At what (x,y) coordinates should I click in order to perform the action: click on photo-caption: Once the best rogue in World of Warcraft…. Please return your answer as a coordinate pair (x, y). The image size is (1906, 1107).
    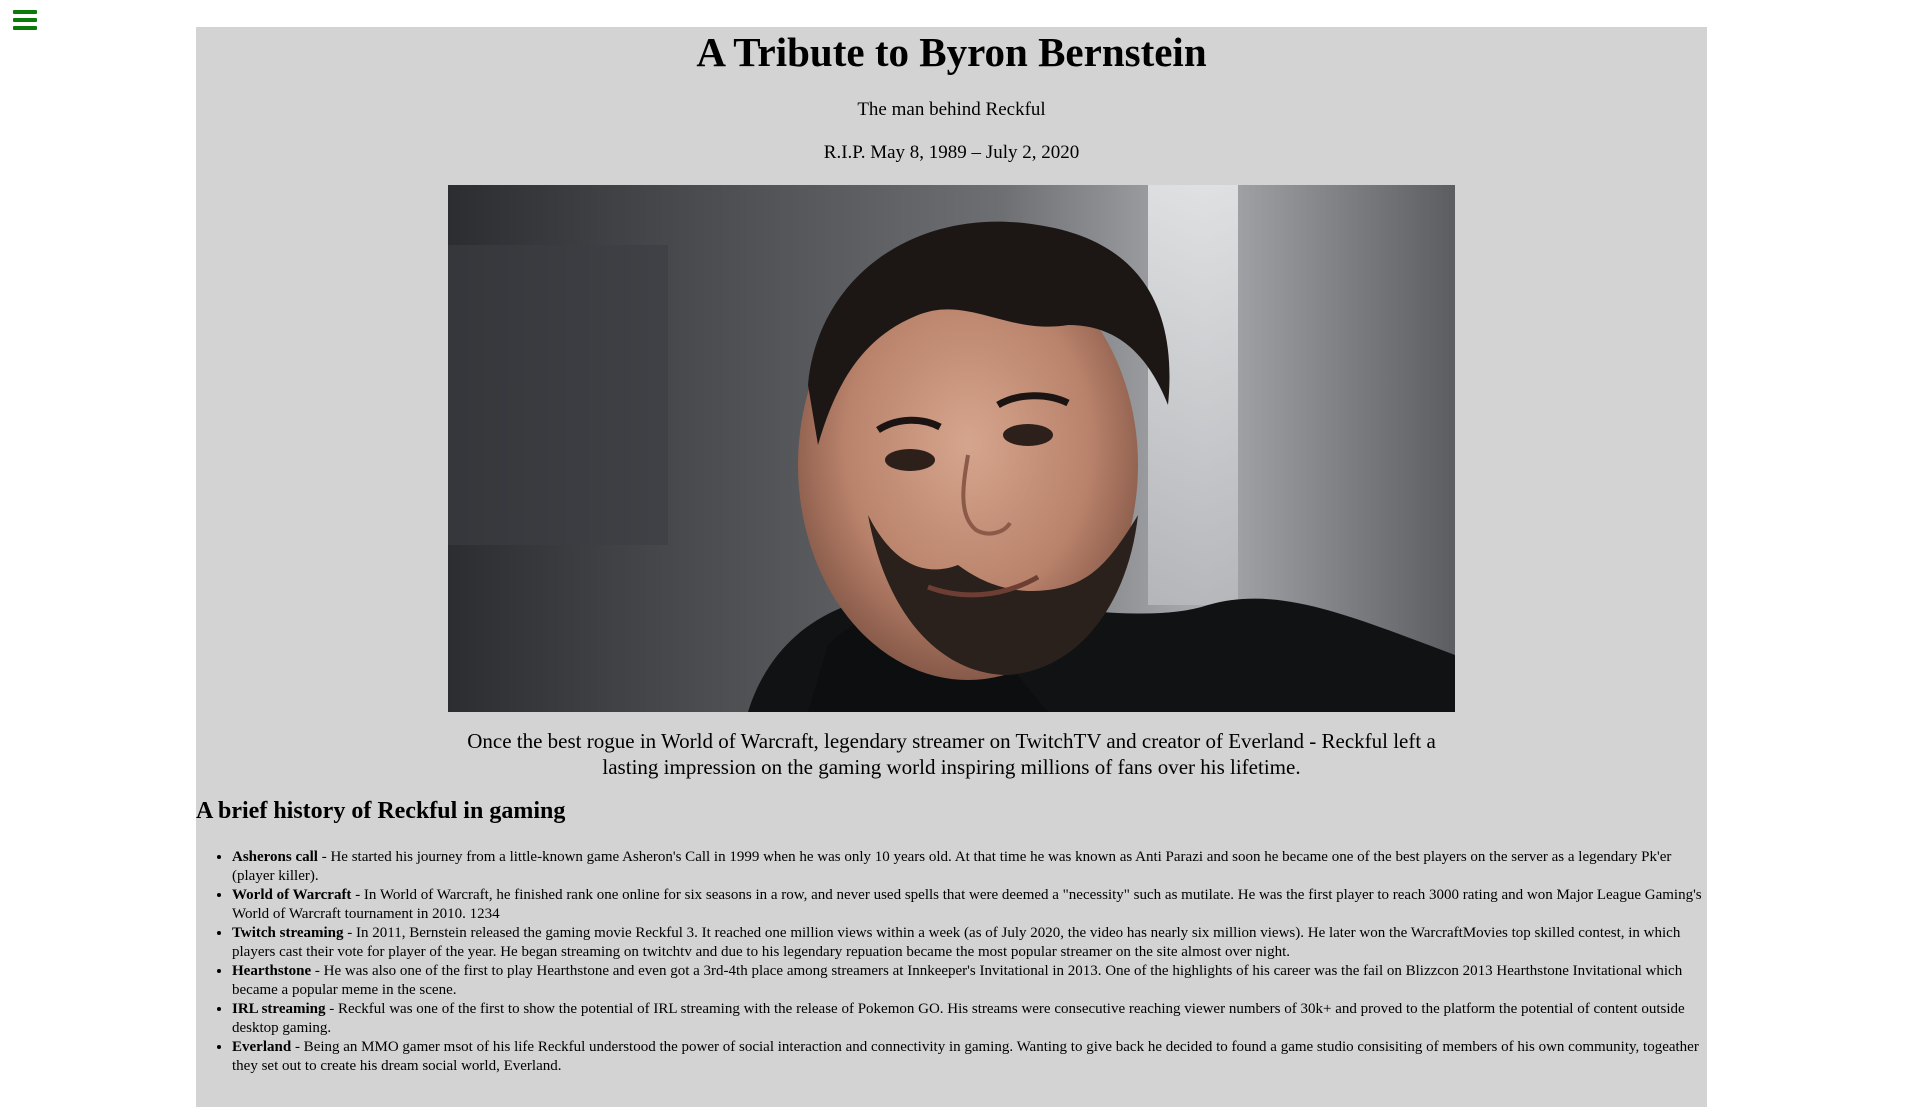
    Looking at the image, I should click on (951, 754).